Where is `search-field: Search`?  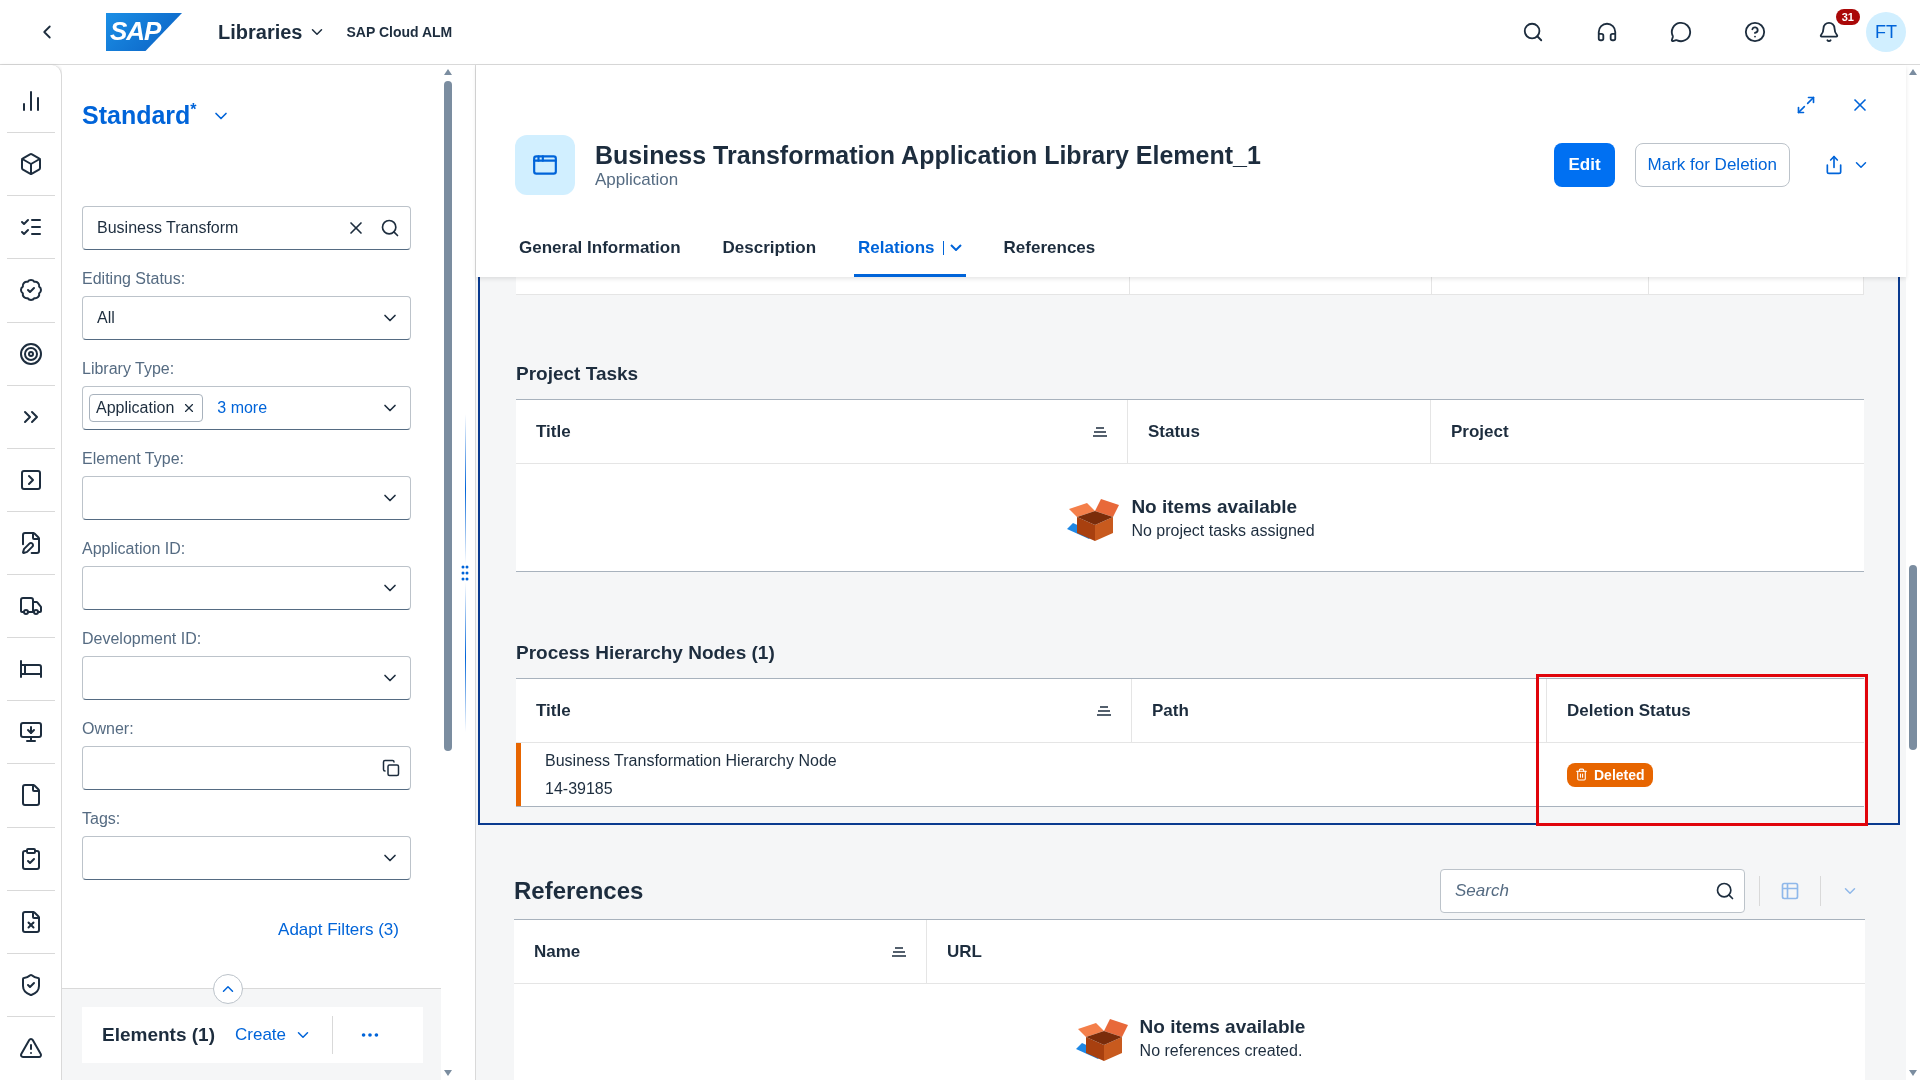 search-field: Search is located at coordinates (1592, 891).